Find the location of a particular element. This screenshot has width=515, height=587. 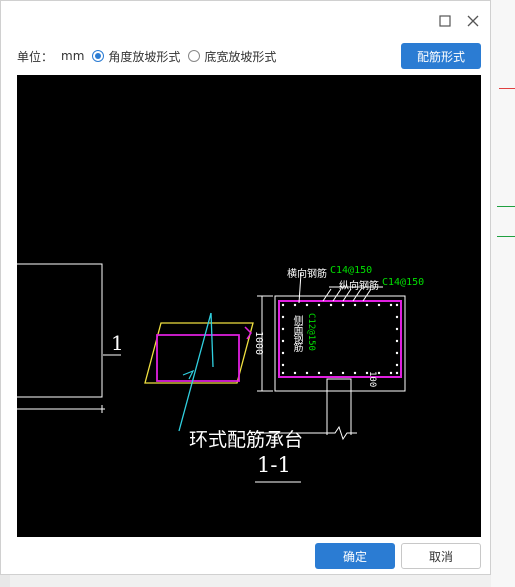

maximize-icon is located at coordinates (445, 21).